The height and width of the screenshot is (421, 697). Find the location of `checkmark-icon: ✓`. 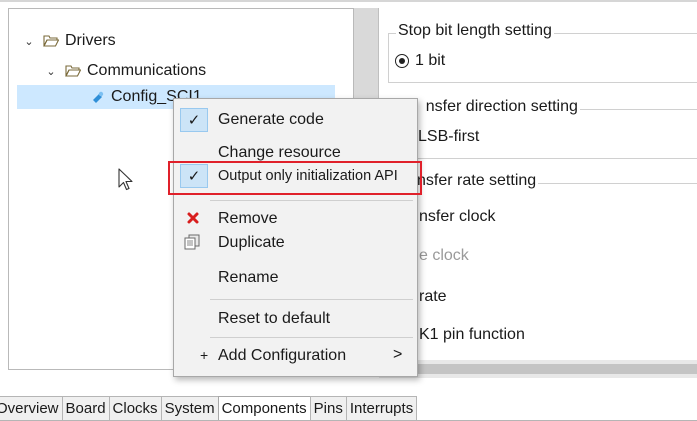

checkmark-icon: ✓ is located at coordinates (194, 120).